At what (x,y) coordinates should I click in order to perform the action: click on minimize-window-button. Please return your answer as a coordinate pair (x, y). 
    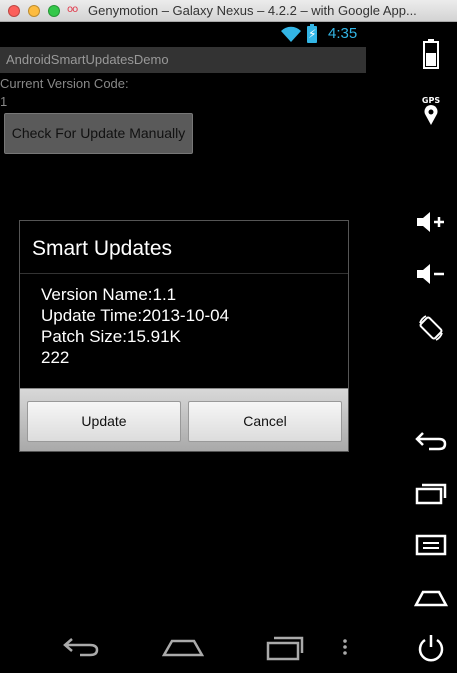
    Looking at the image, I should click on (34, 11).